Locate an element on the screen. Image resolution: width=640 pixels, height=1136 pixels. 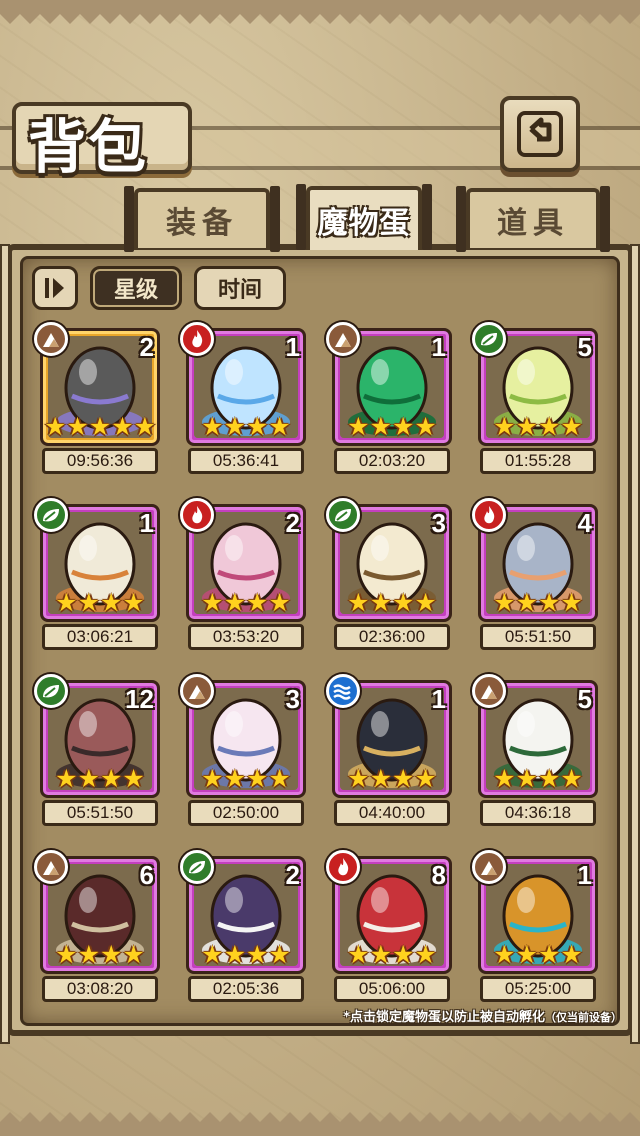
egg-card: 1 ★★★★ 04:40:00 is located at coordinates (389, 751).